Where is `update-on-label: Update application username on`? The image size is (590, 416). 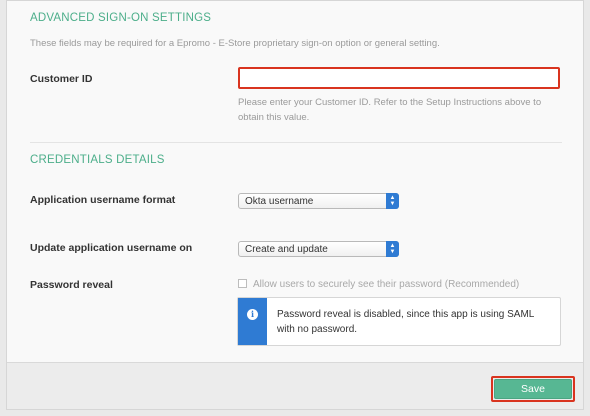
update-on-label: Update application username on is located at coordinates (111, 248).